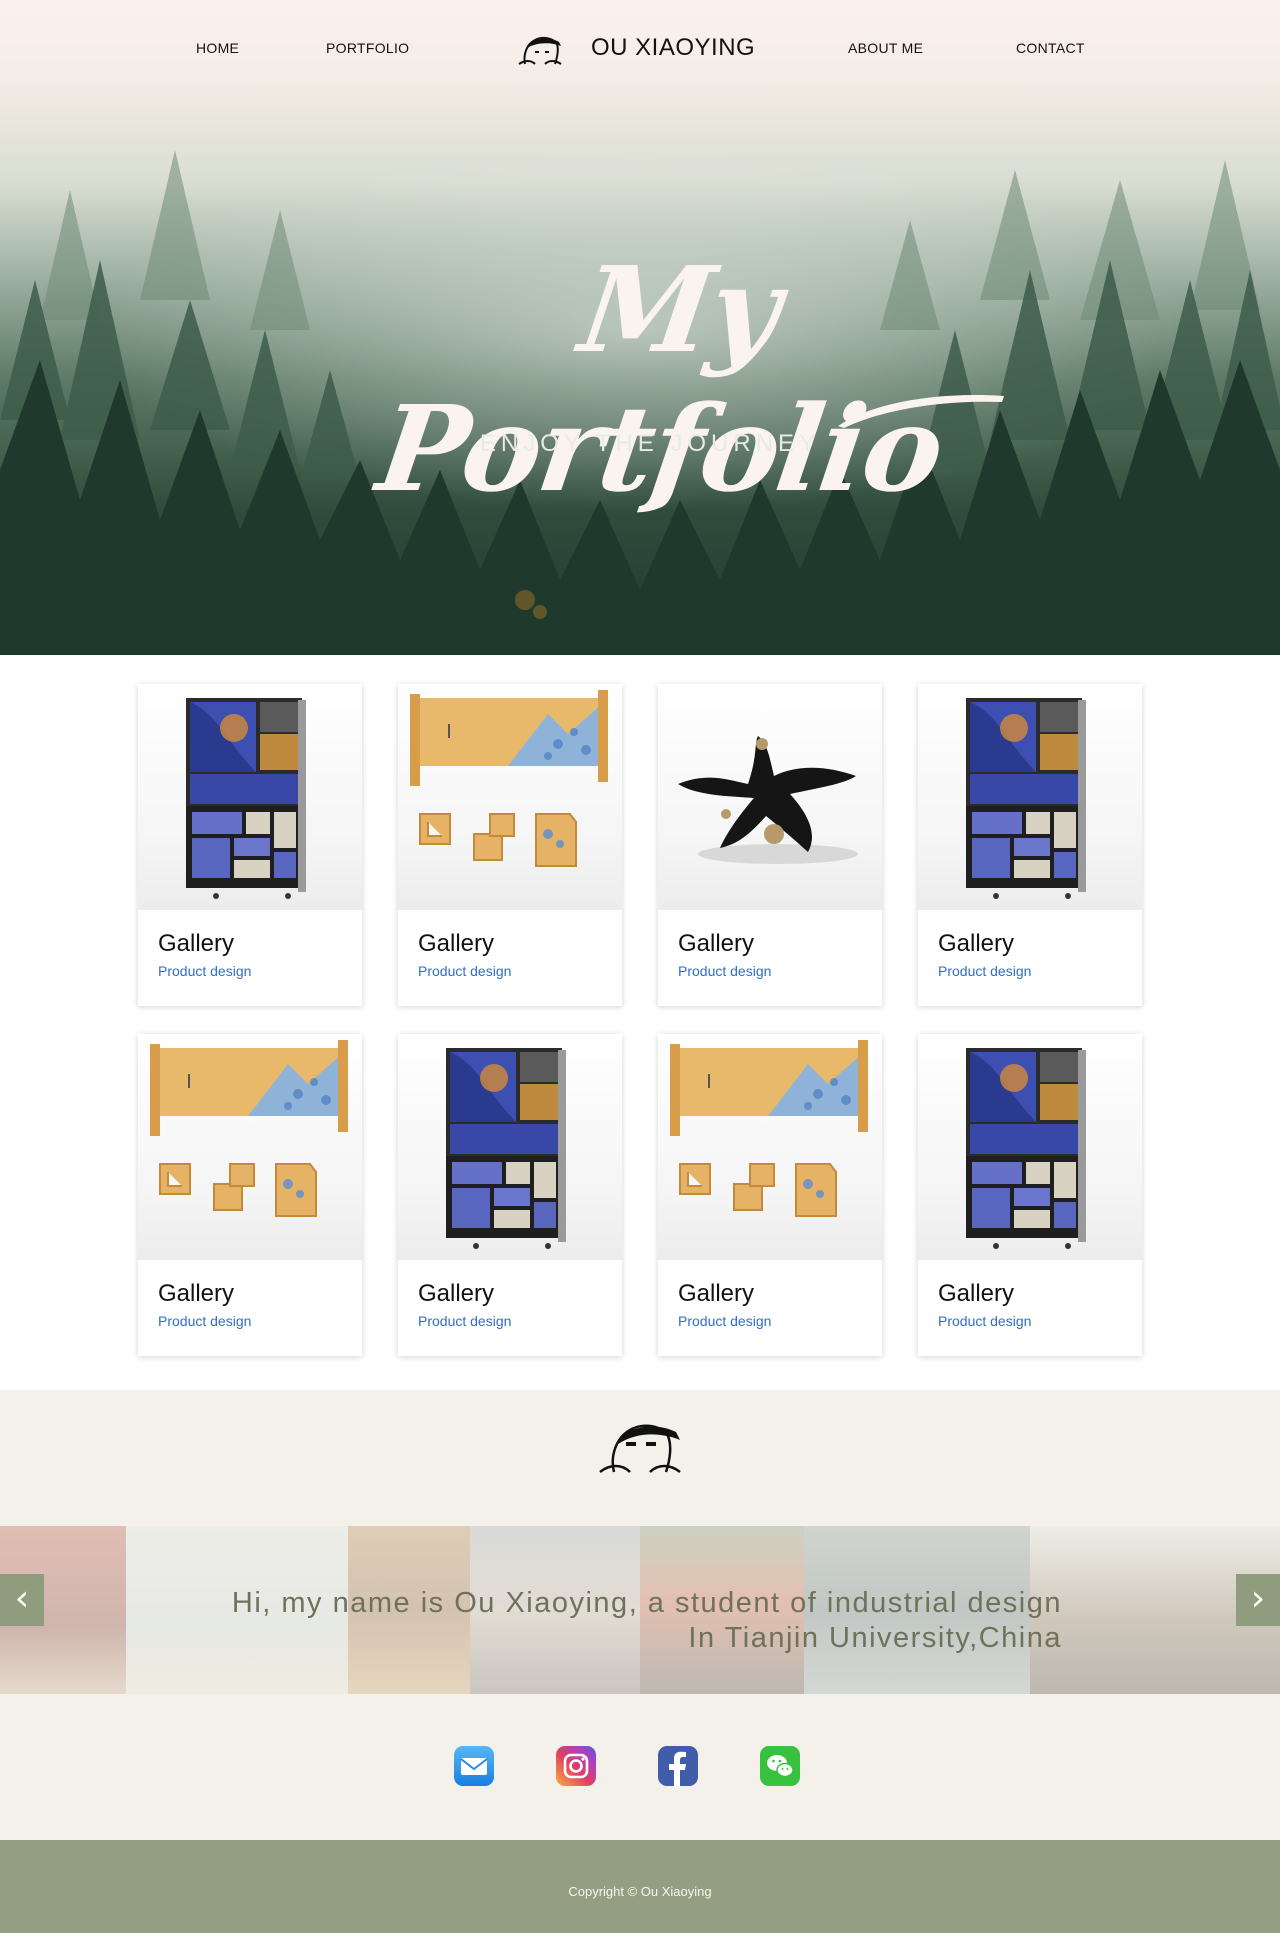 This screenshot has height=1933, width=1280. Describe the element at coordinates (875, 1638) in the screenshot. I see `intro-line-2: In Tianjin University,China` at that location.